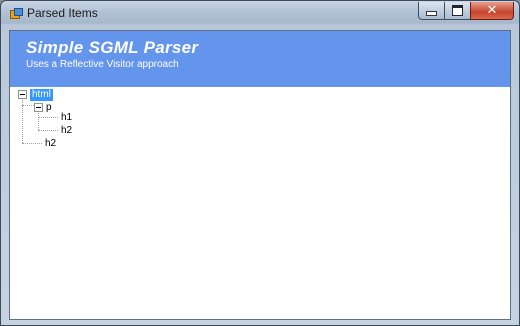 This screenshot has height=326, width=520. What do you see at coordinates (49, 108) in the screenshot?
I see `tree-node-p: p` at bounding box center [49, 108].